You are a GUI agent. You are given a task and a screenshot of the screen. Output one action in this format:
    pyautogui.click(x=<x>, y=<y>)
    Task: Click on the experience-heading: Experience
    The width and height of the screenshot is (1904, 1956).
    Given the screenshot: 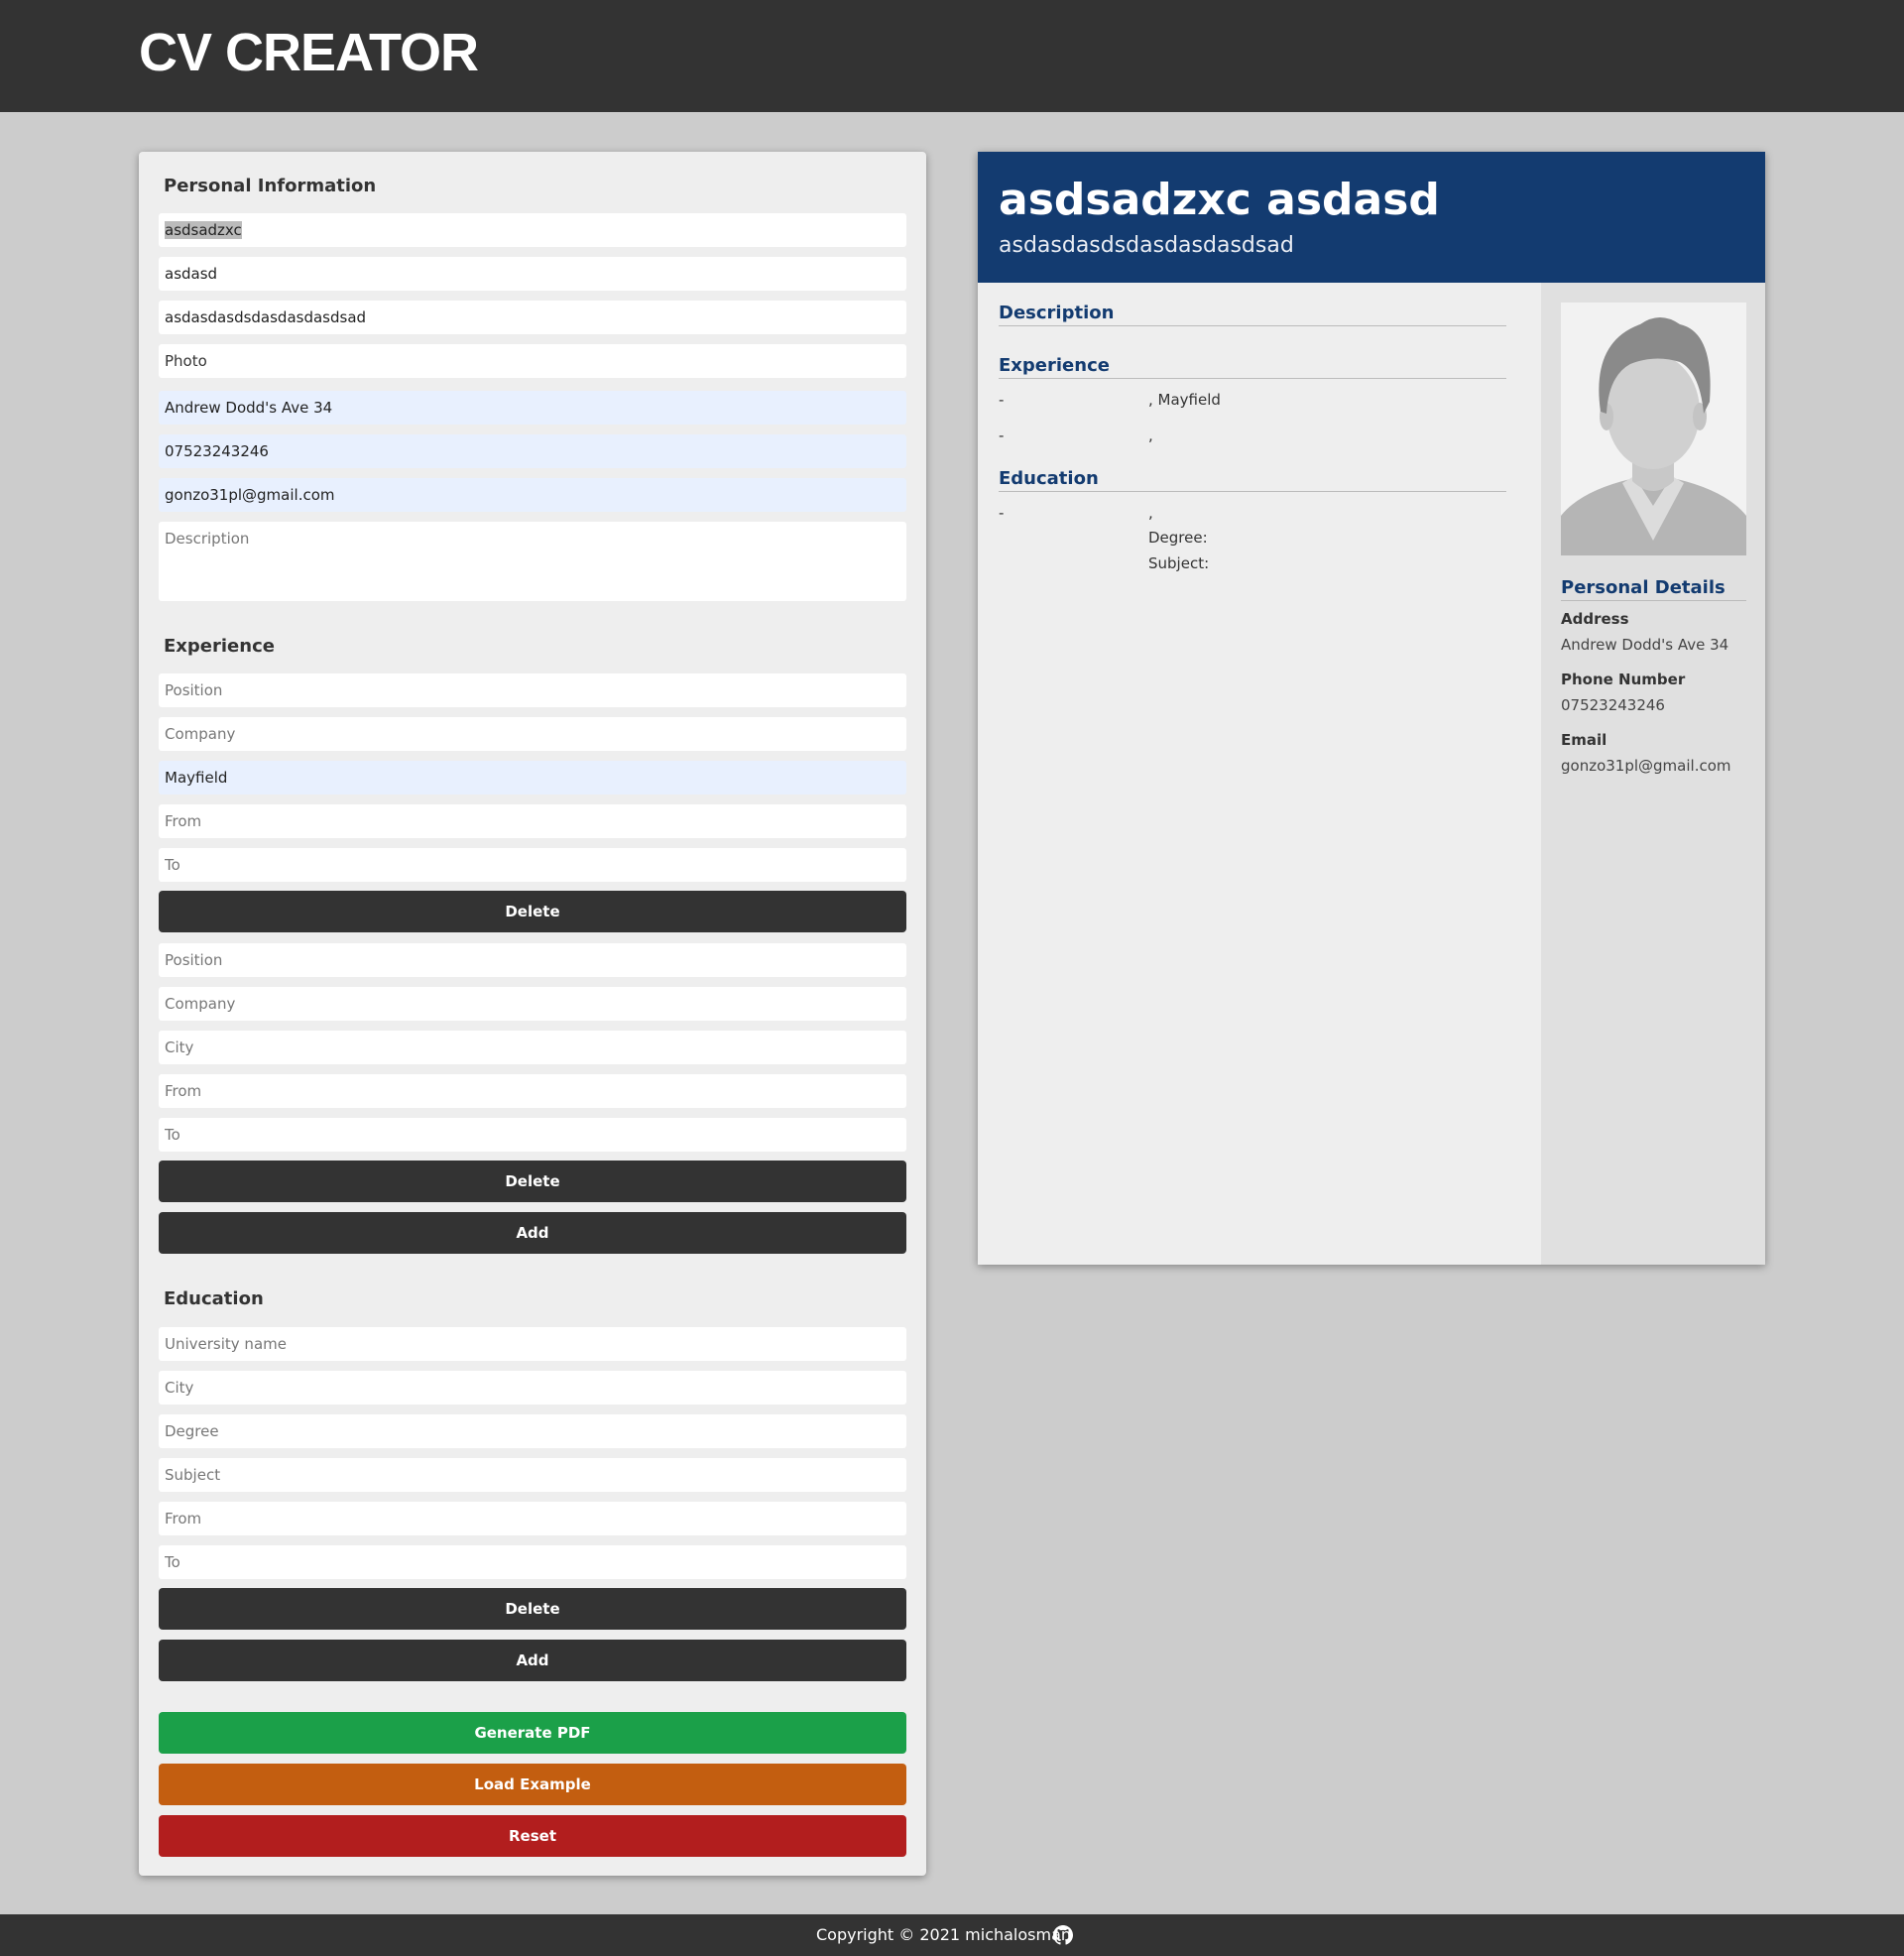 What is the action you would take?
    pyautogui.click(x=219, y=646)
    